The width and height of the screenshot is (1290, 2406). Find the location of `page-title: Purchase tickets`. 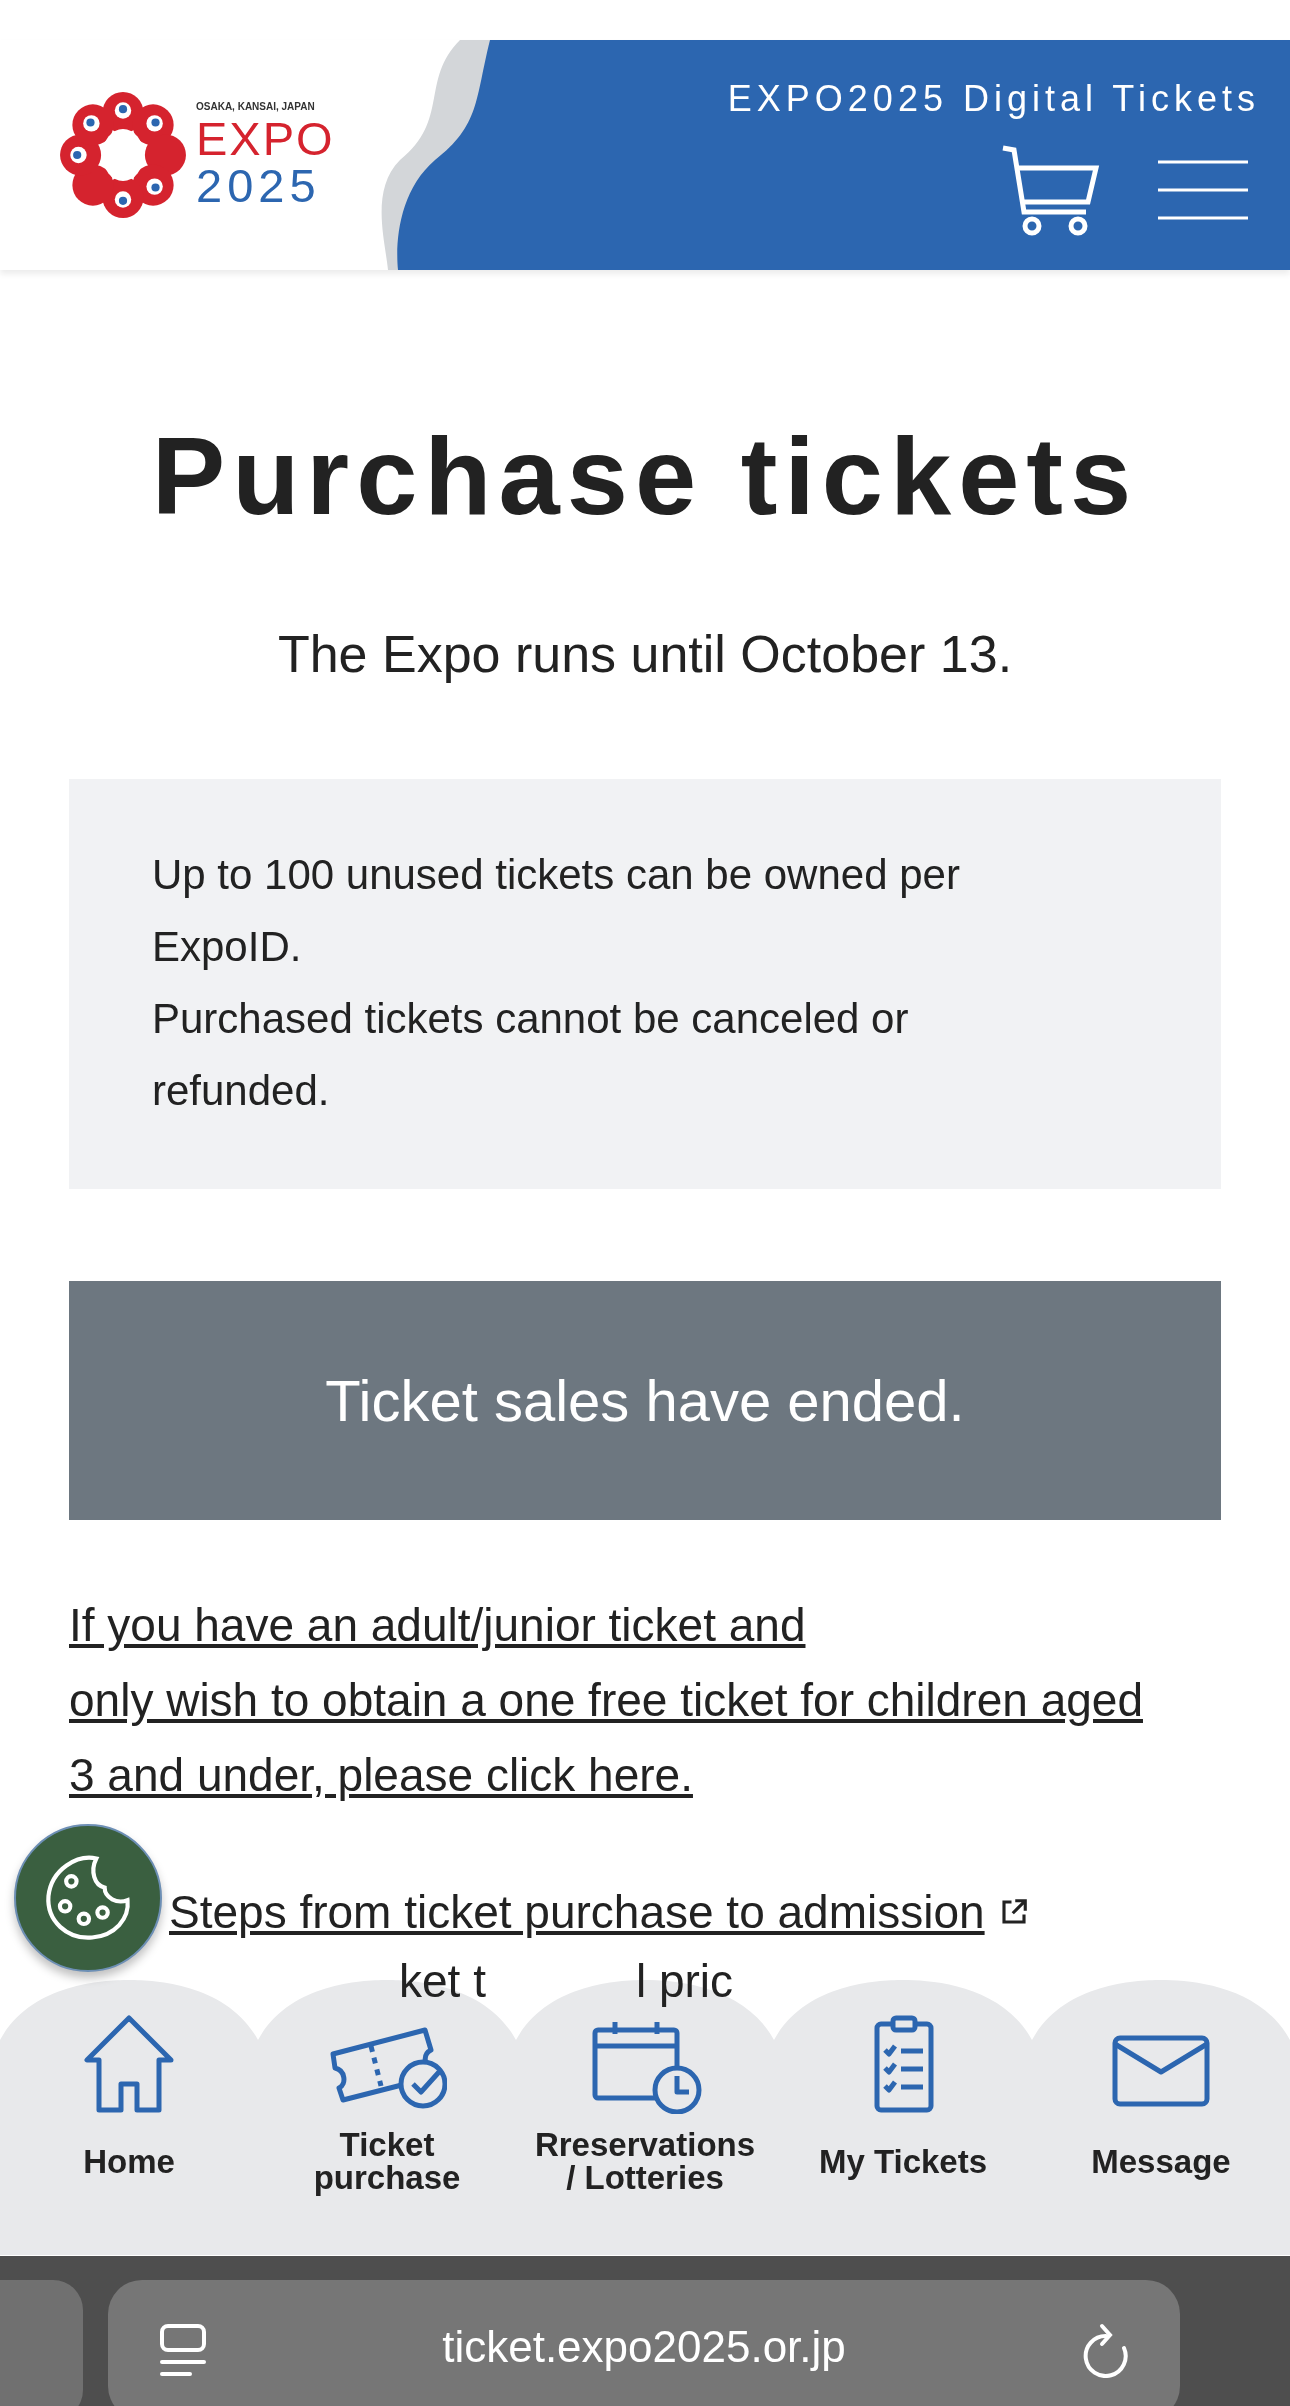

page-title: Purchase tickets is located at coordinates (645, 475).